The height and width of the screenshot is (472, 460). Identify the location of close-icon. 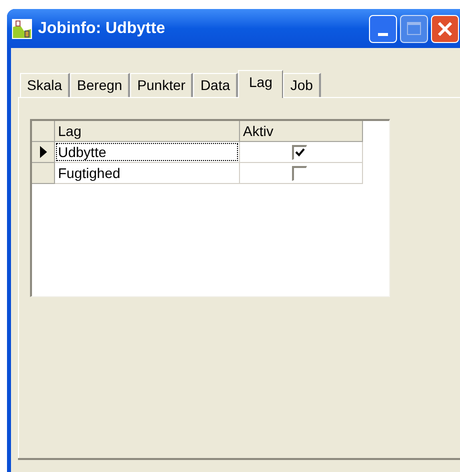
(445, 28).